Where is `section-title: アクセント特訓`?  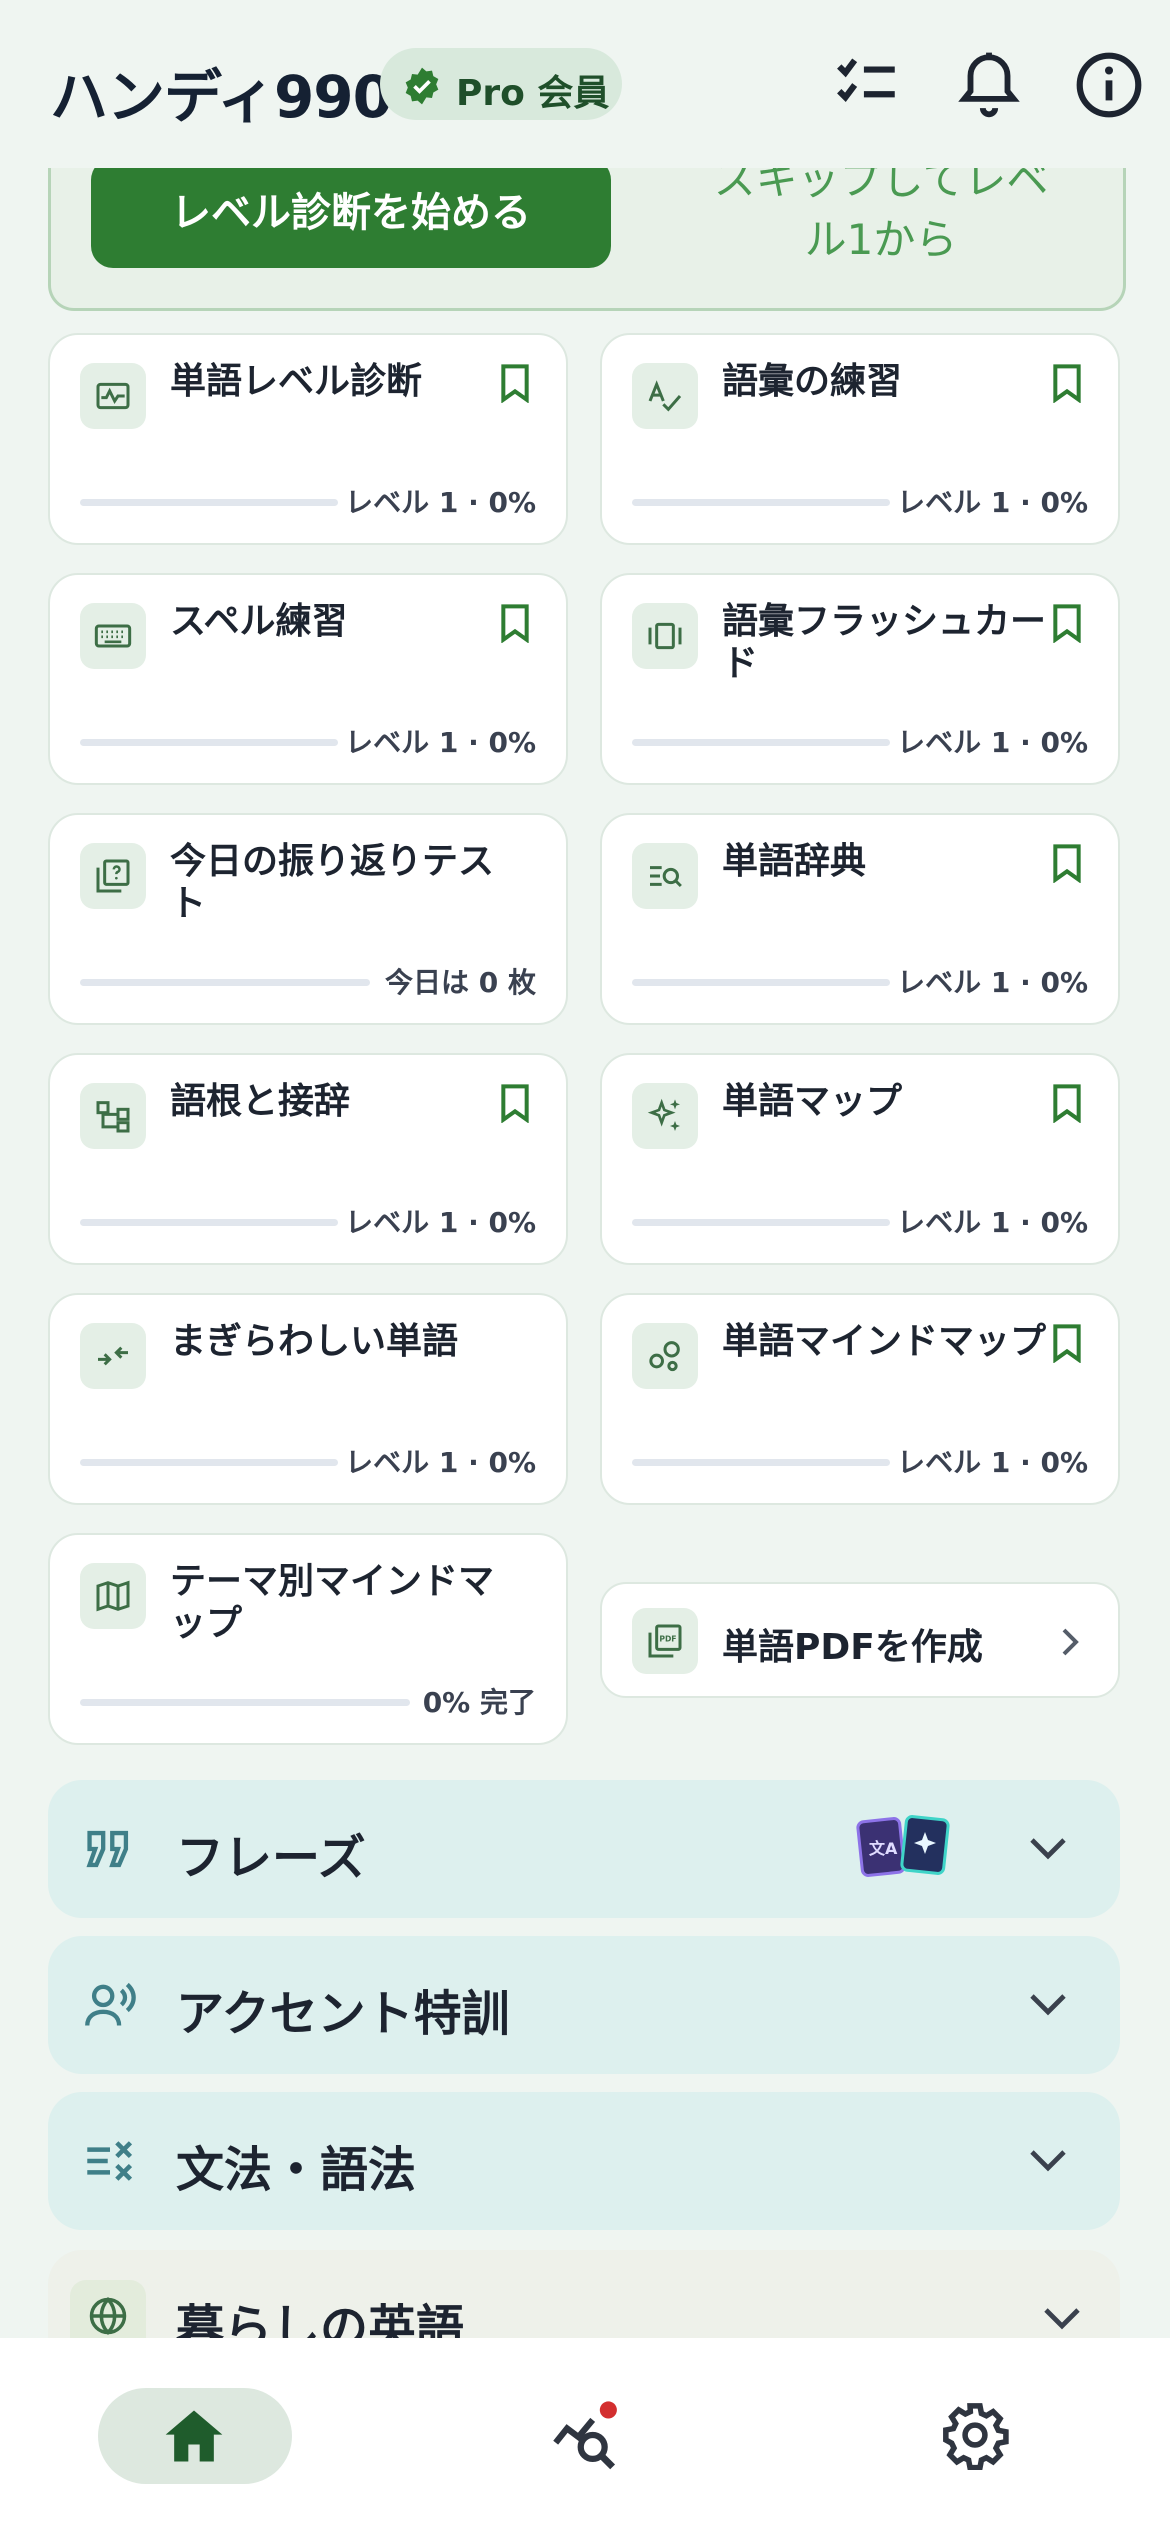
section-title: アクセント特訓 is located at coordinates (343, 2014).